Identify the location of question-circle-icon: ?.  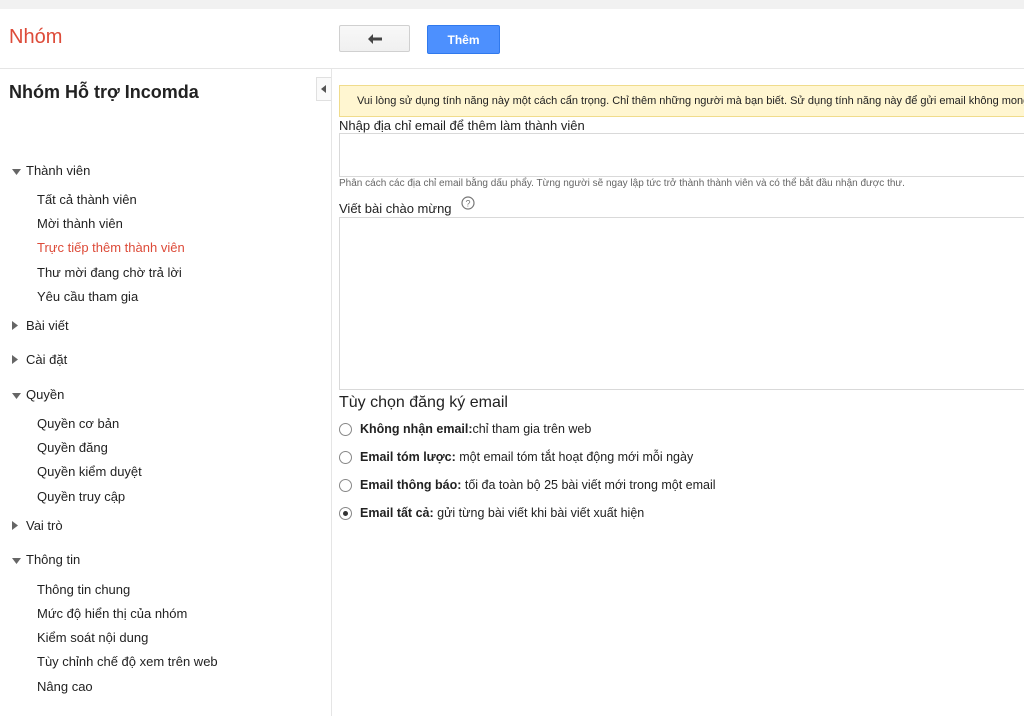
(468, 203).